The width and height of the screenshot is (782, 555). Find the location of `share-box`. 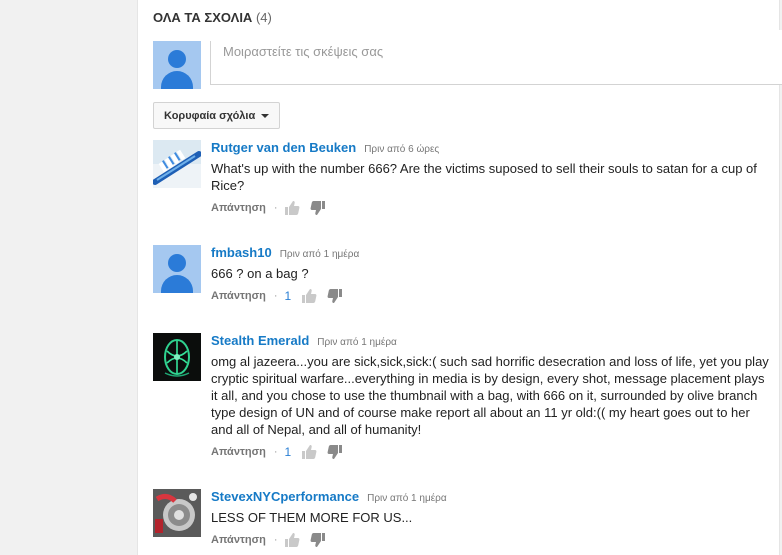

share-box is located at coordinates (496, 57).